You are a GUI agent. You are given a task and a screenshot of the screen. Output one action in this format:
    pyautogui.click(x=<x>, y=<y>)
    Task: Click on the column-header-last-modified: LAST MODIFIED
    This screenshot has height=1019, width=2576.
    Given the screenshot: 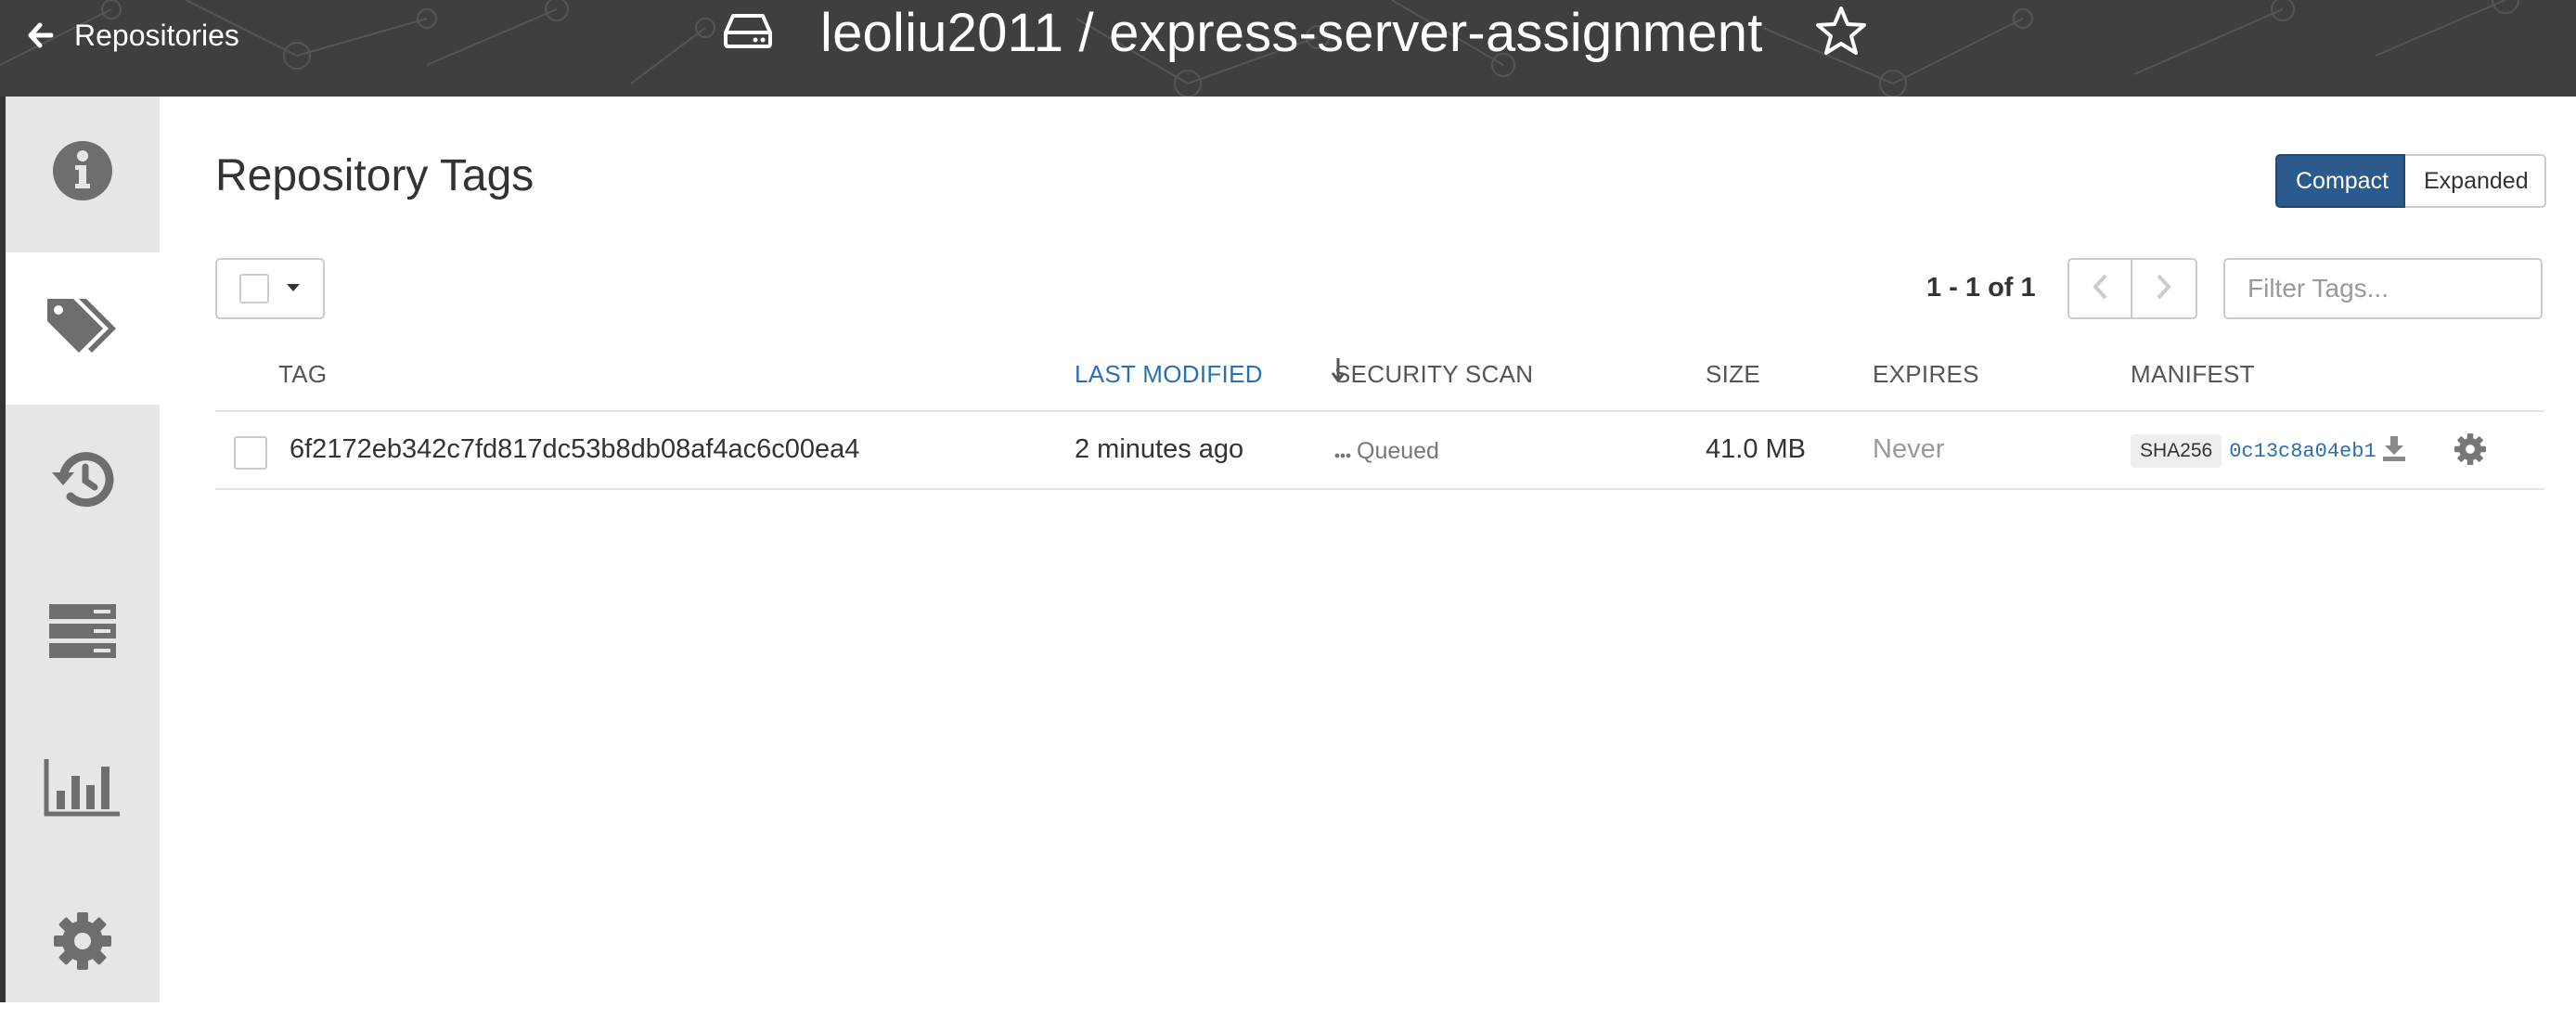 What is the action you would take?
    pyautogui.click(x=1169, y=374)
    